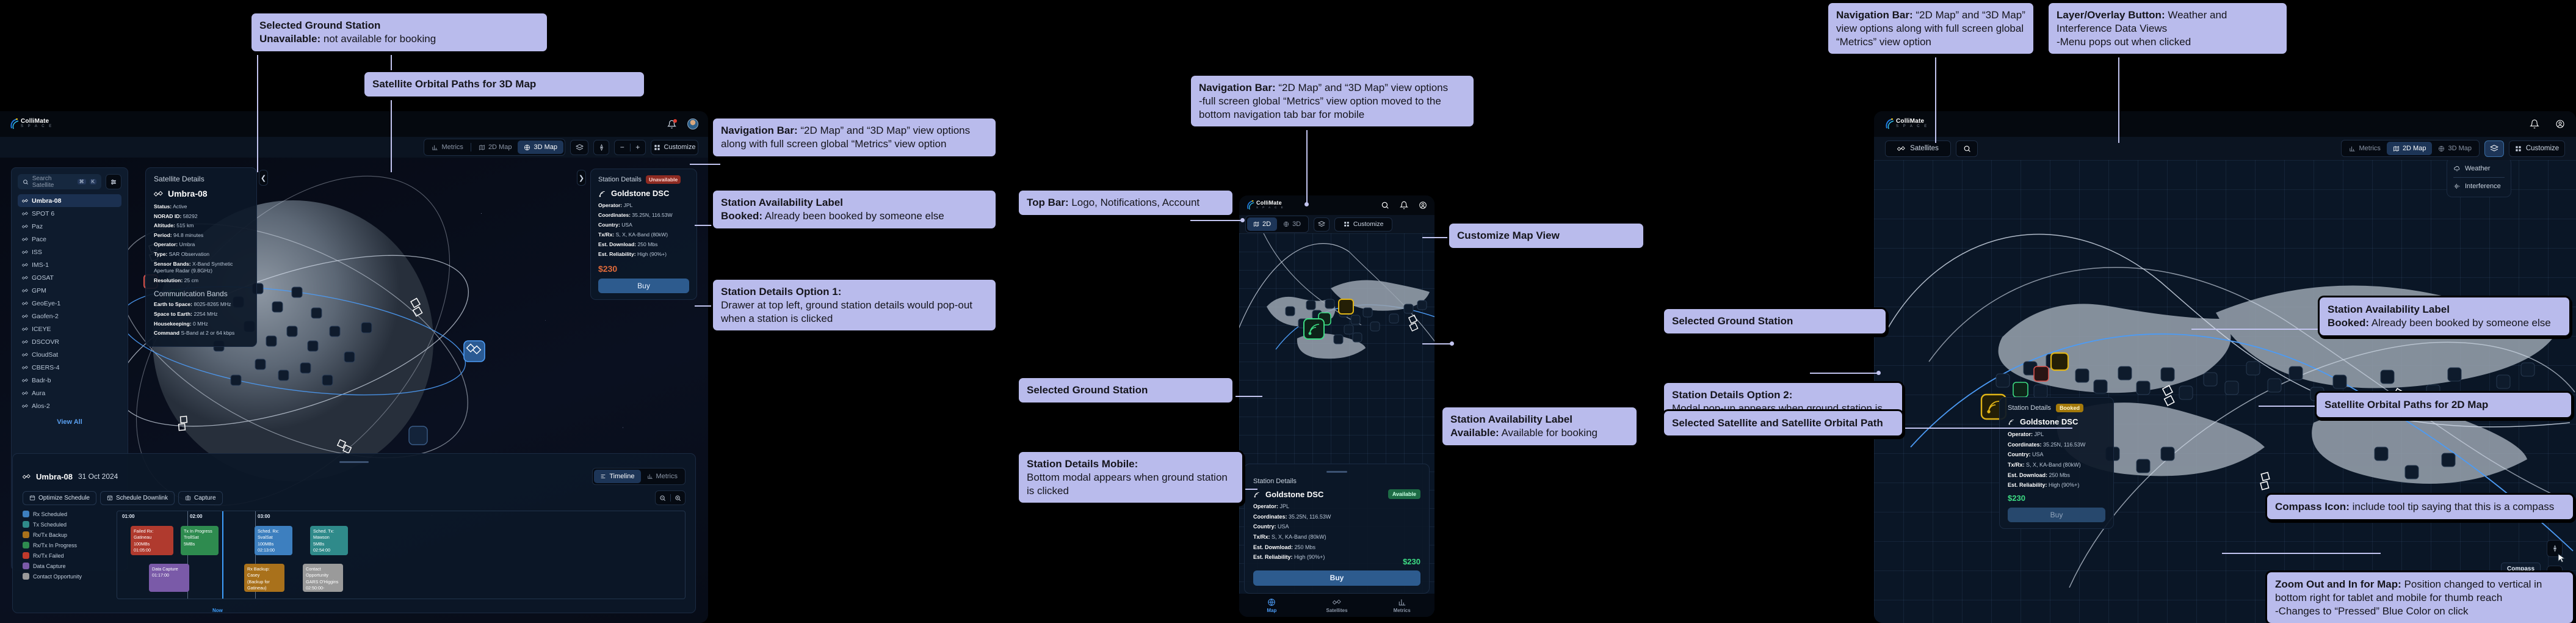 The height and width of the screenshot is (623, 2576). What do you see at coordinates (692, 123) in the screenshot?
I see `avatar` at bounding box center [692, 123].